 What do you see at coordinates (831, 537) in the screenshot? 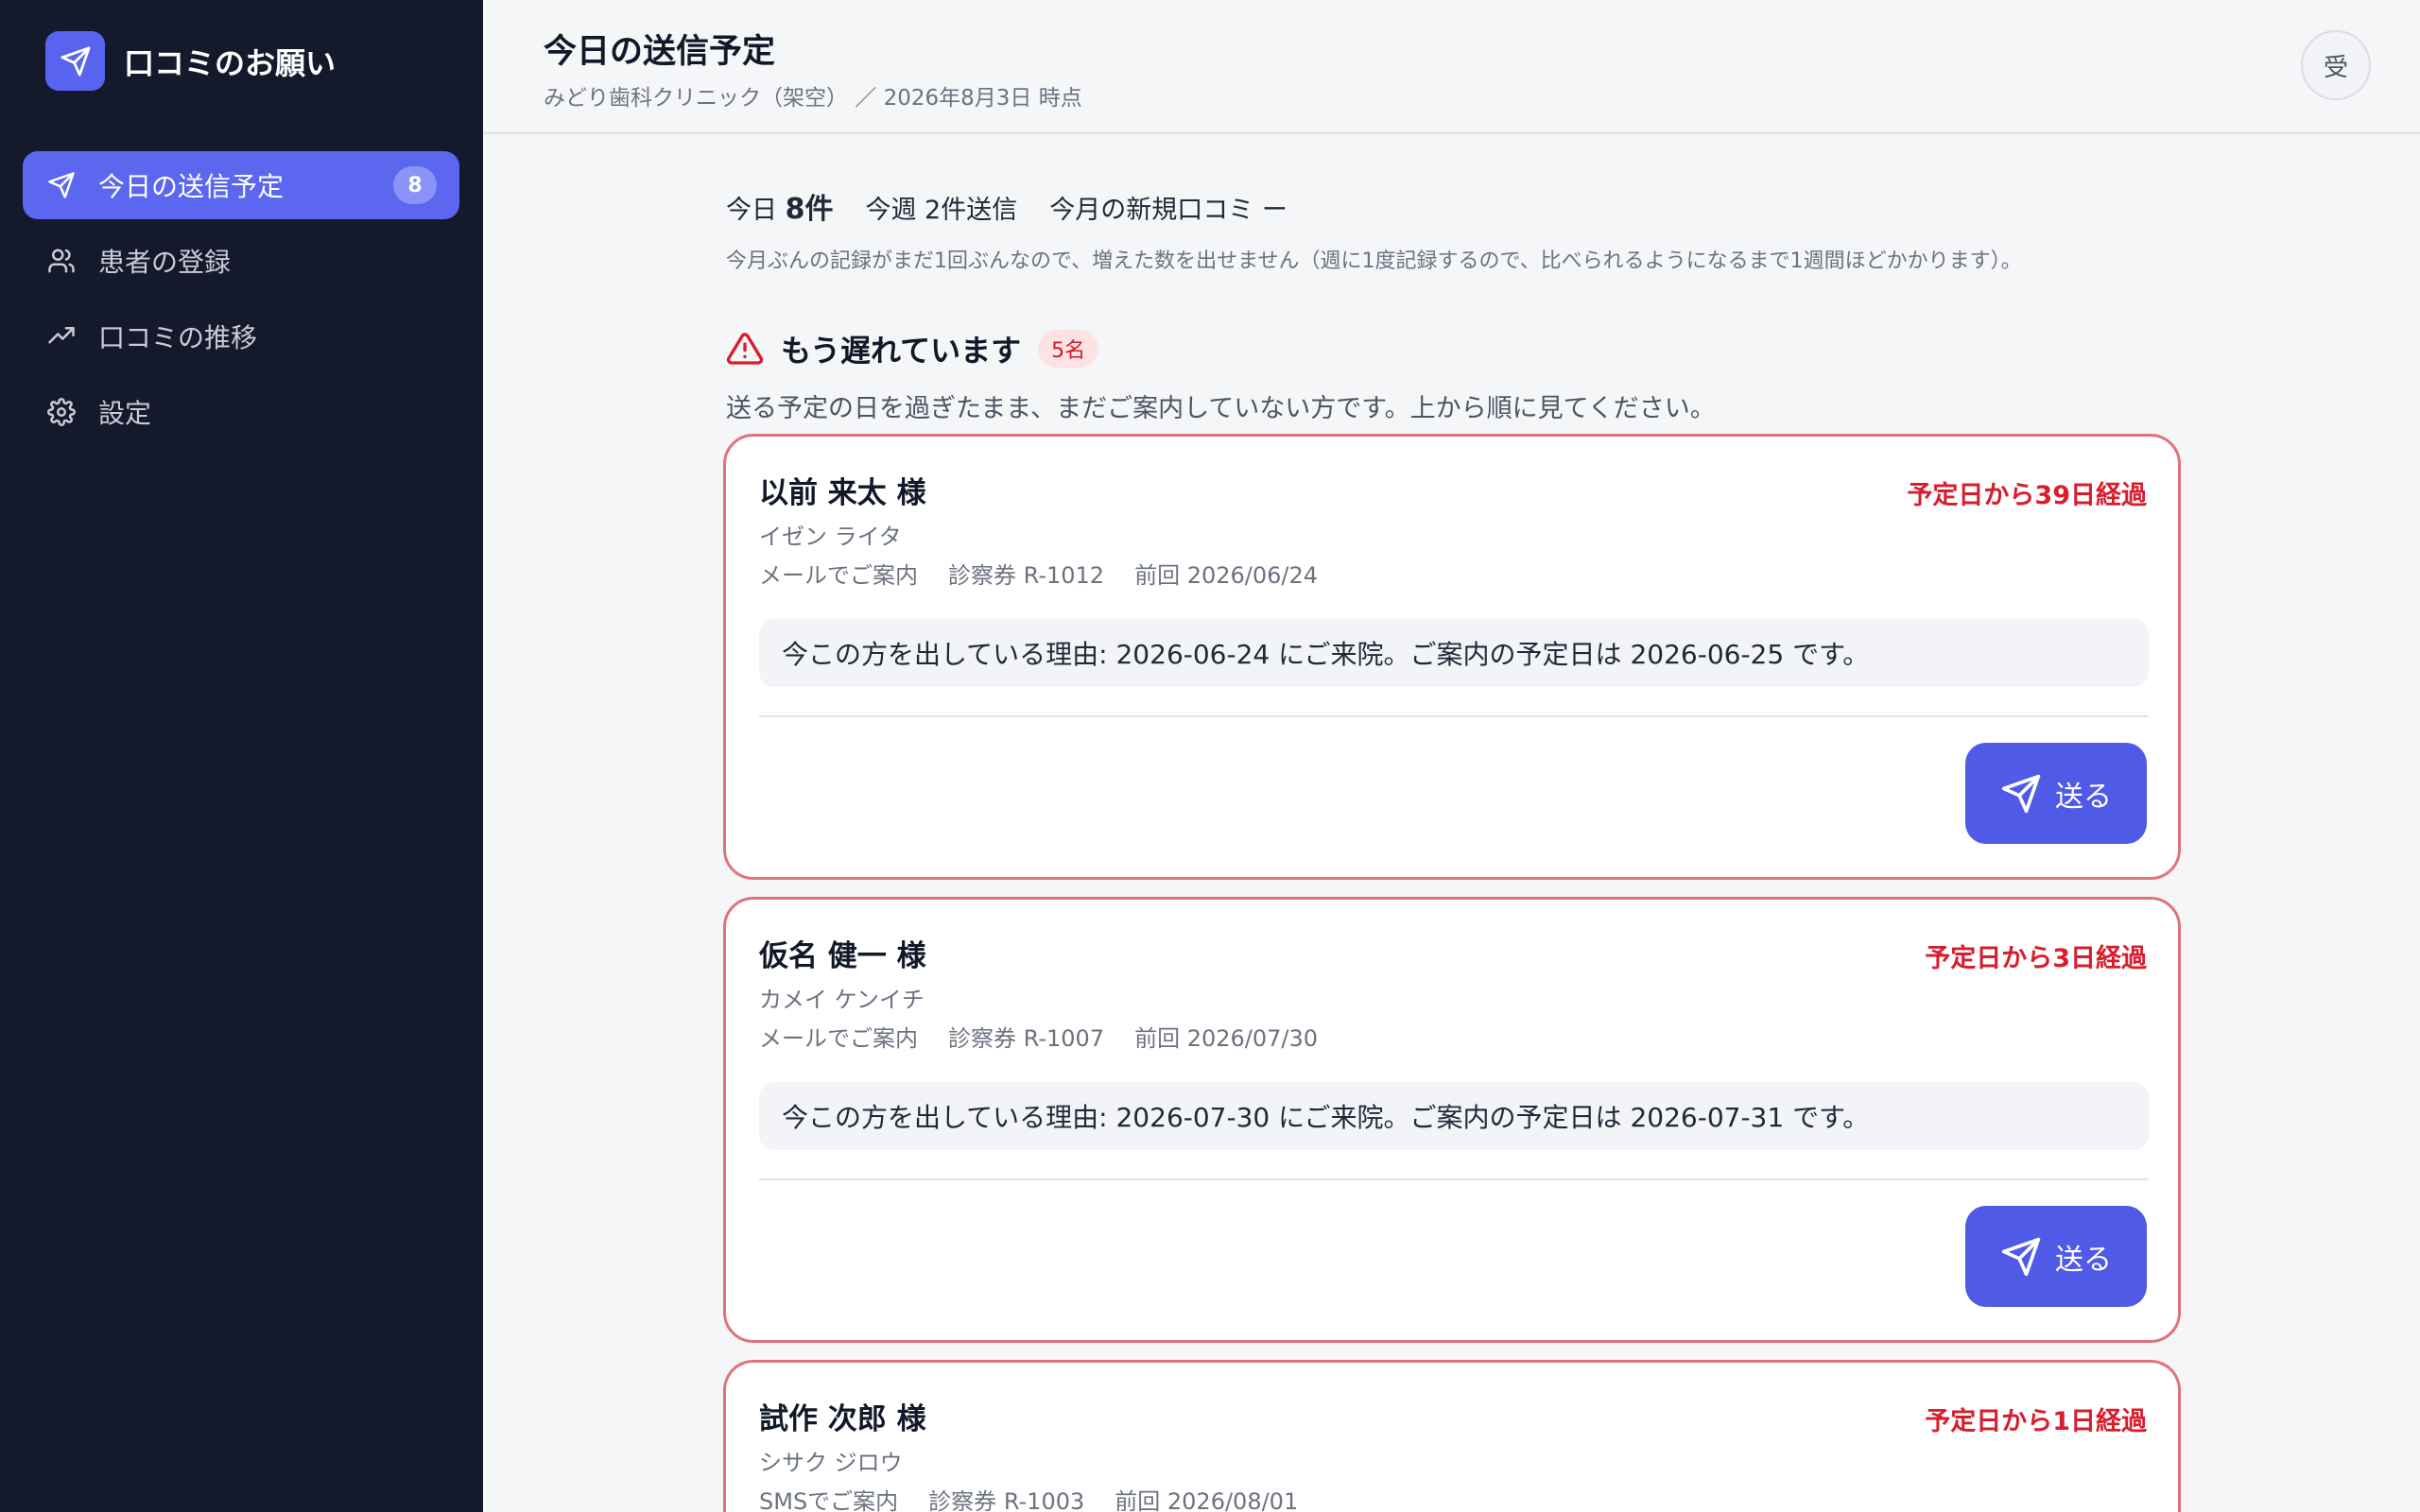
I see `patient-kana: イゼン ライタ` at bounding box center [831, 537].